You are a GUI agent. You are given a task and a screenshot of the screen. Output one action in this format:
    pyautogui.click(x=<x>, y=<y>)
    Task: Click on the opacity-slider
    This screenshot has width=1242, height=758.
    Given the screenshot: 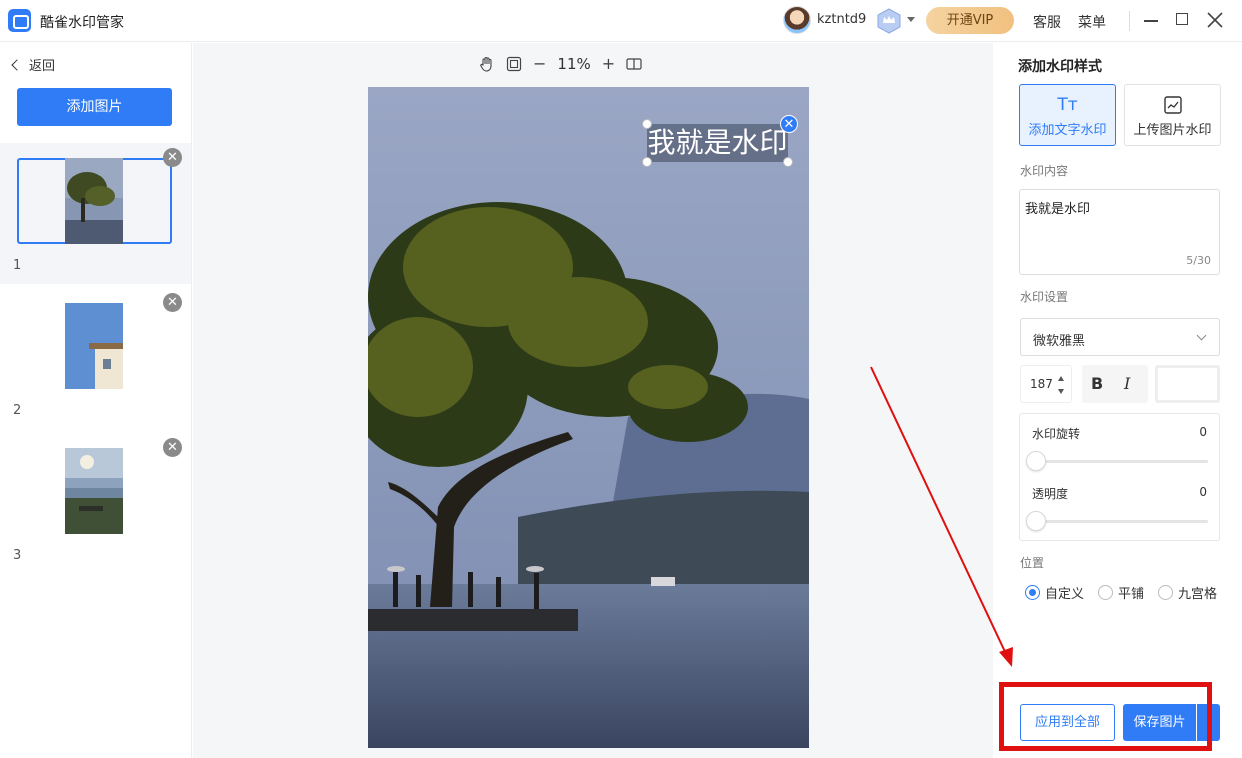 What is the action you would take?
    pyautogui.click(x=1121, y=521)
    